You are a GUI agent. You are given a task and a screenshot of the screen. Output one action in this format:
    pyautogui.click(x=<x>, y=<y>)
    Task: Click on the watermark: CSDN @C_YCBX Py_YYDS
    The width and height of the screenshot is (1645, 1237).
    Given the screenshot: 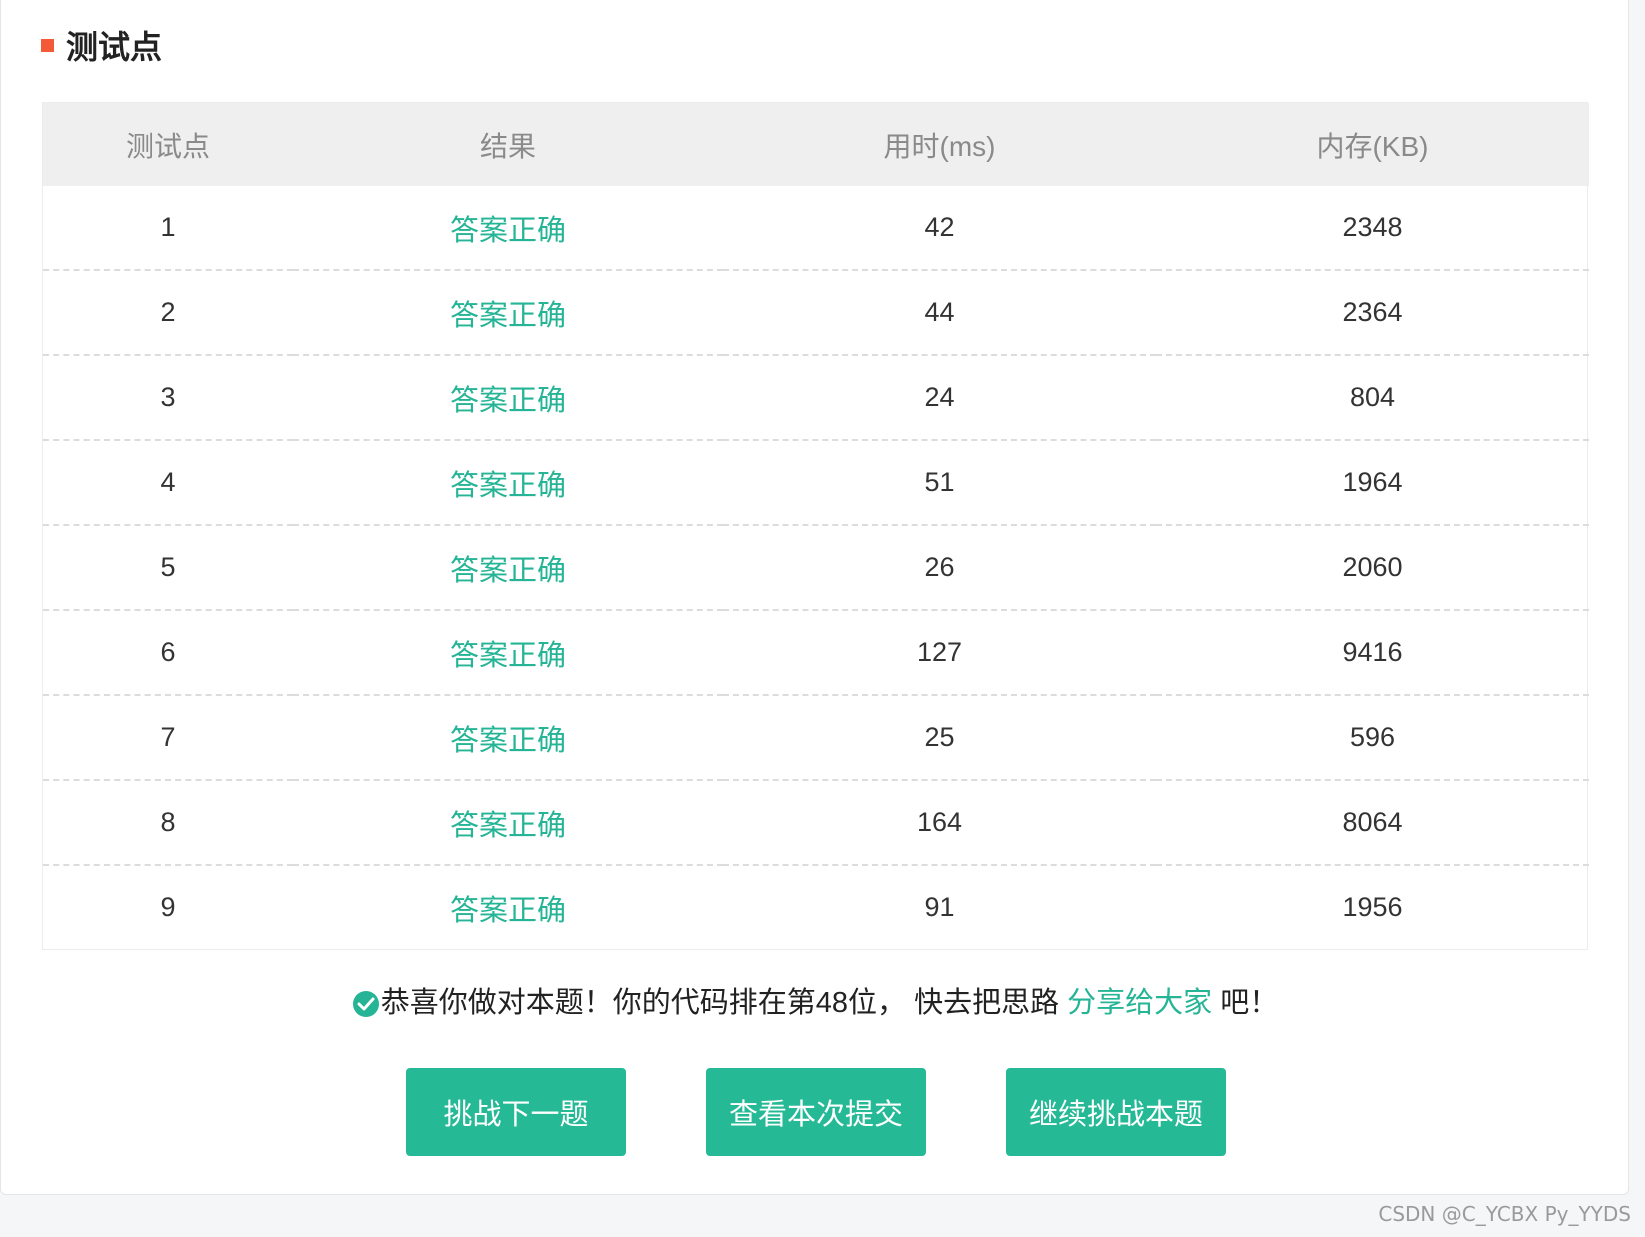 What is the action you would take?
    pyautogui.click(x=1504, y=1214)
    